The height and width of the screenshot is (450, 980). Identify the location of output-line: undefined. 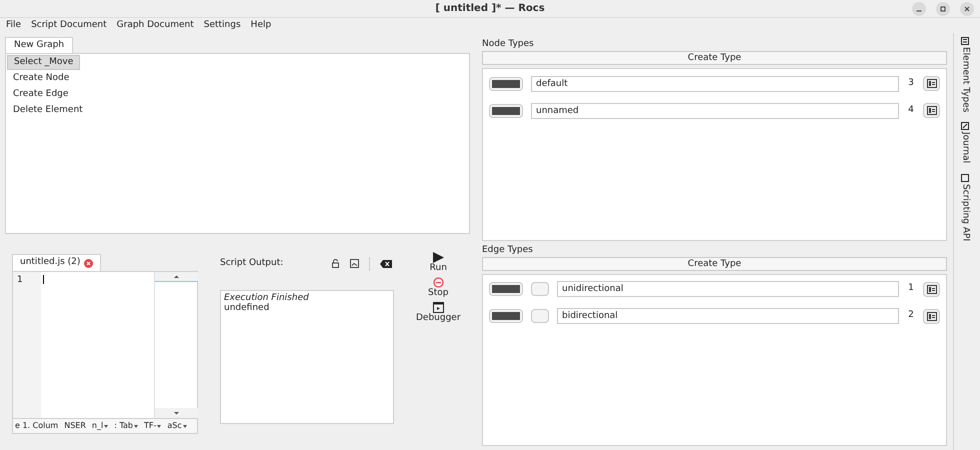
(247, 308).